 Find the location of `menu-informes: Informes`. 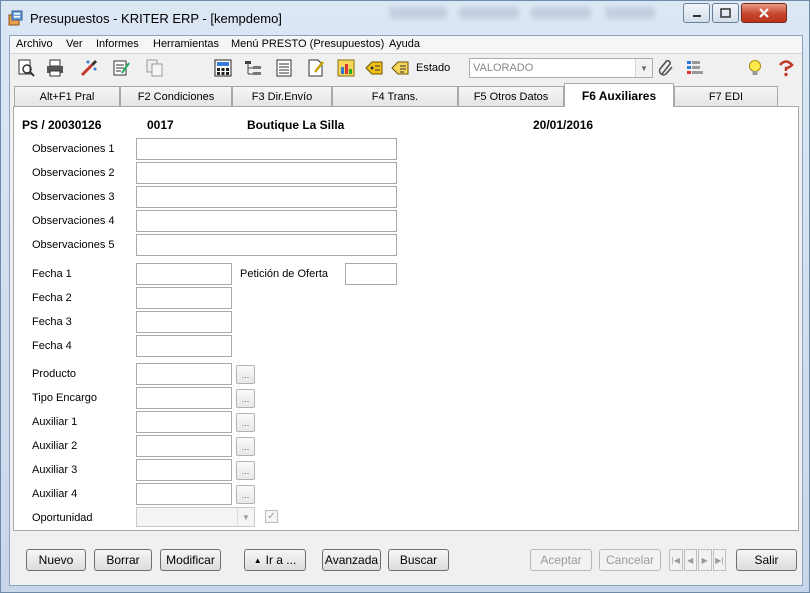

menu-informes: Informes is located at coordinates (117, 44).